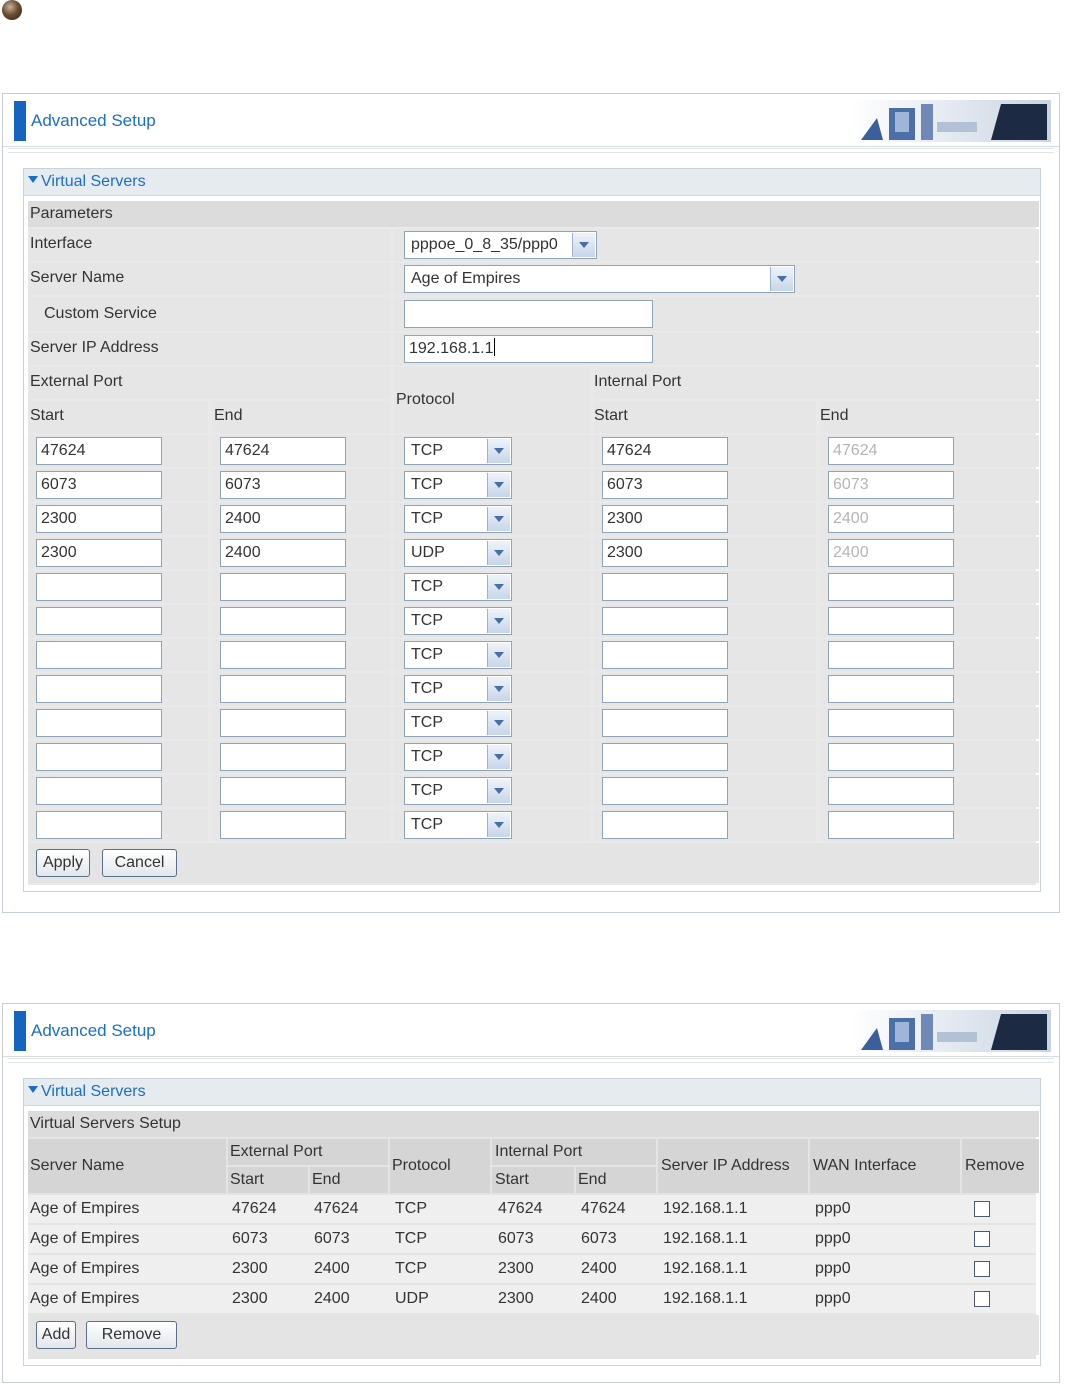  Describe the element at coordinates (705, 1208) in the screenshot. I see `row-server-ip: 192.168.1.1` at that location.